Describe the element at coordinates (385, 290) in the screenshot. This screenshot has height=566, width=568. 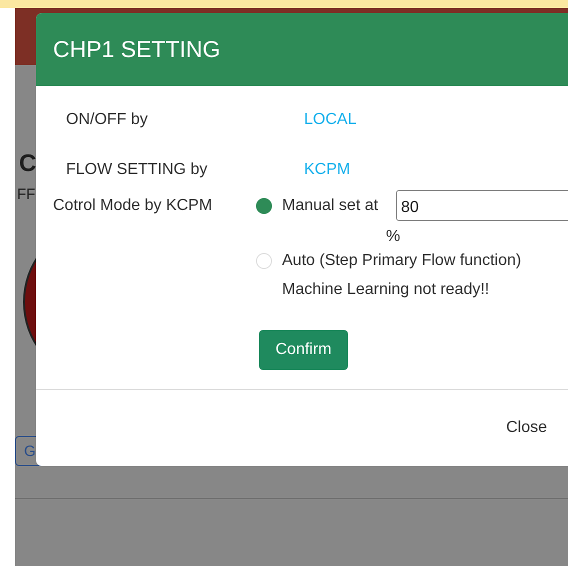
I see `status-note: Machine Learning not ready!!` at that location.